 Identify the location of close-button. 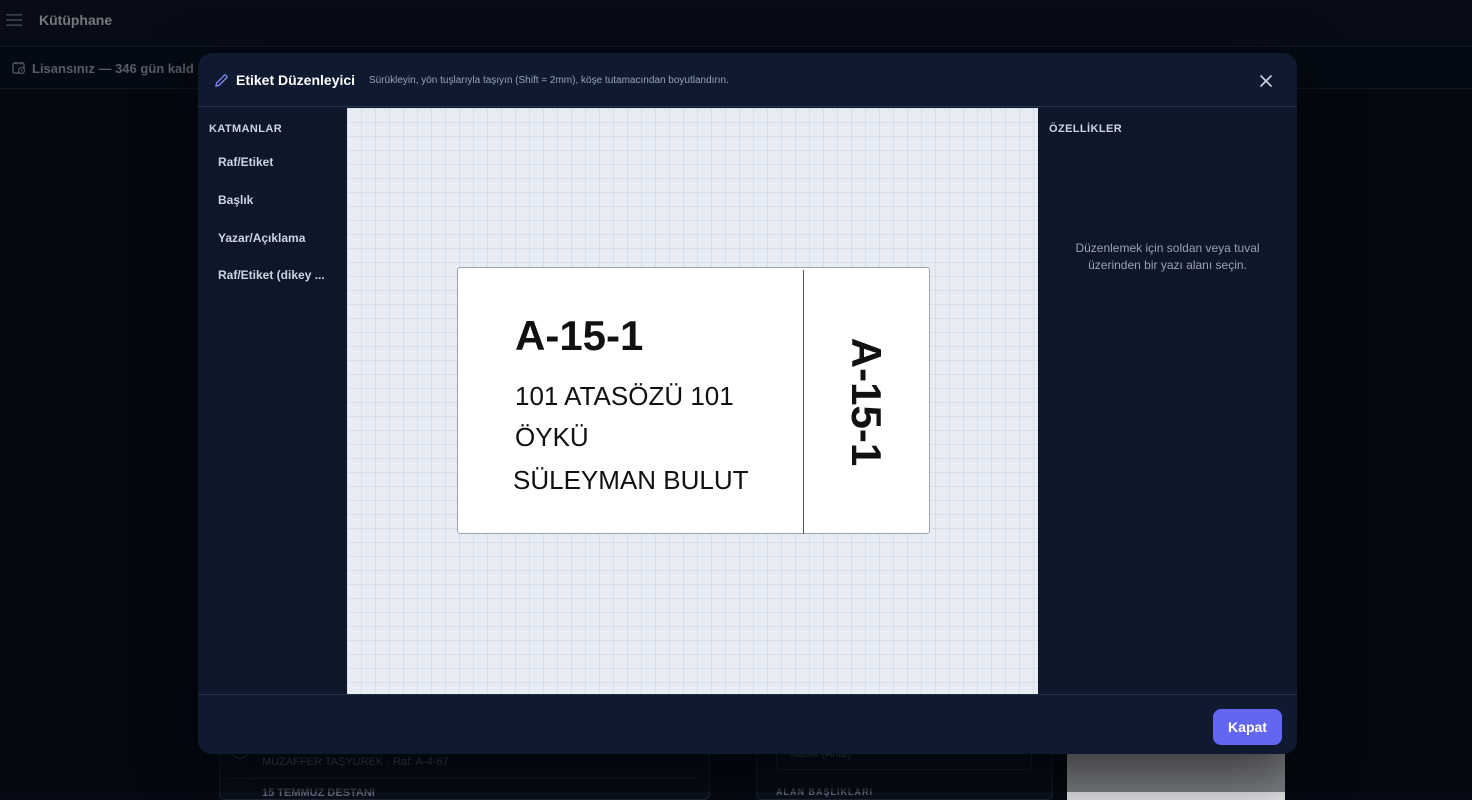
(1266, 81).